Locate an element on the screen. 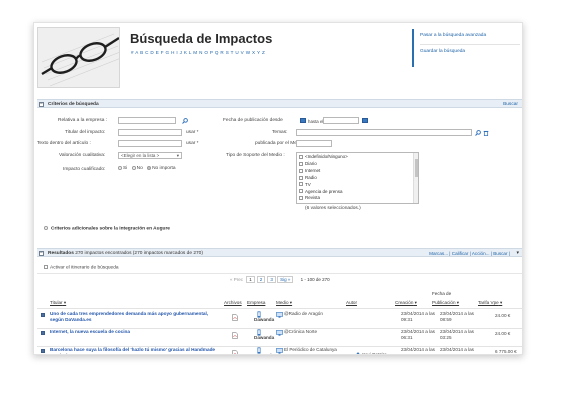 The height and width of the screenshot is (401, 572). row-publicacion: 23/04/2014 a las 03:25 is located at coordinates (457, 334).